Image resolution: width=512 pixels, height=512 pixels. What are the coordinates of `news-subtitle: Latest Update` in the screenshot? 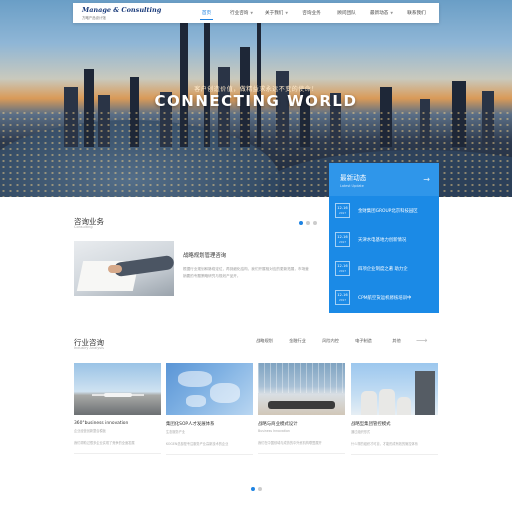 It's located at (352, 186).